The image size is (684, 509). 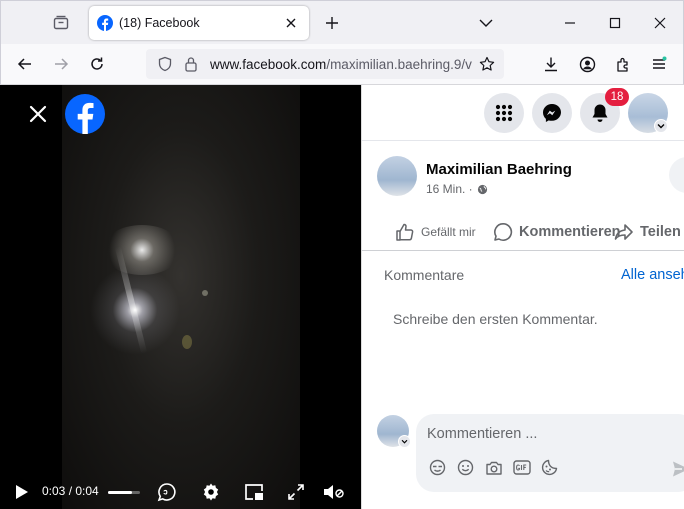 What do you see at coordinates (503, 231) in the screenshot?
I see `comment-bubble-icon` at bounding box center [503, 231].